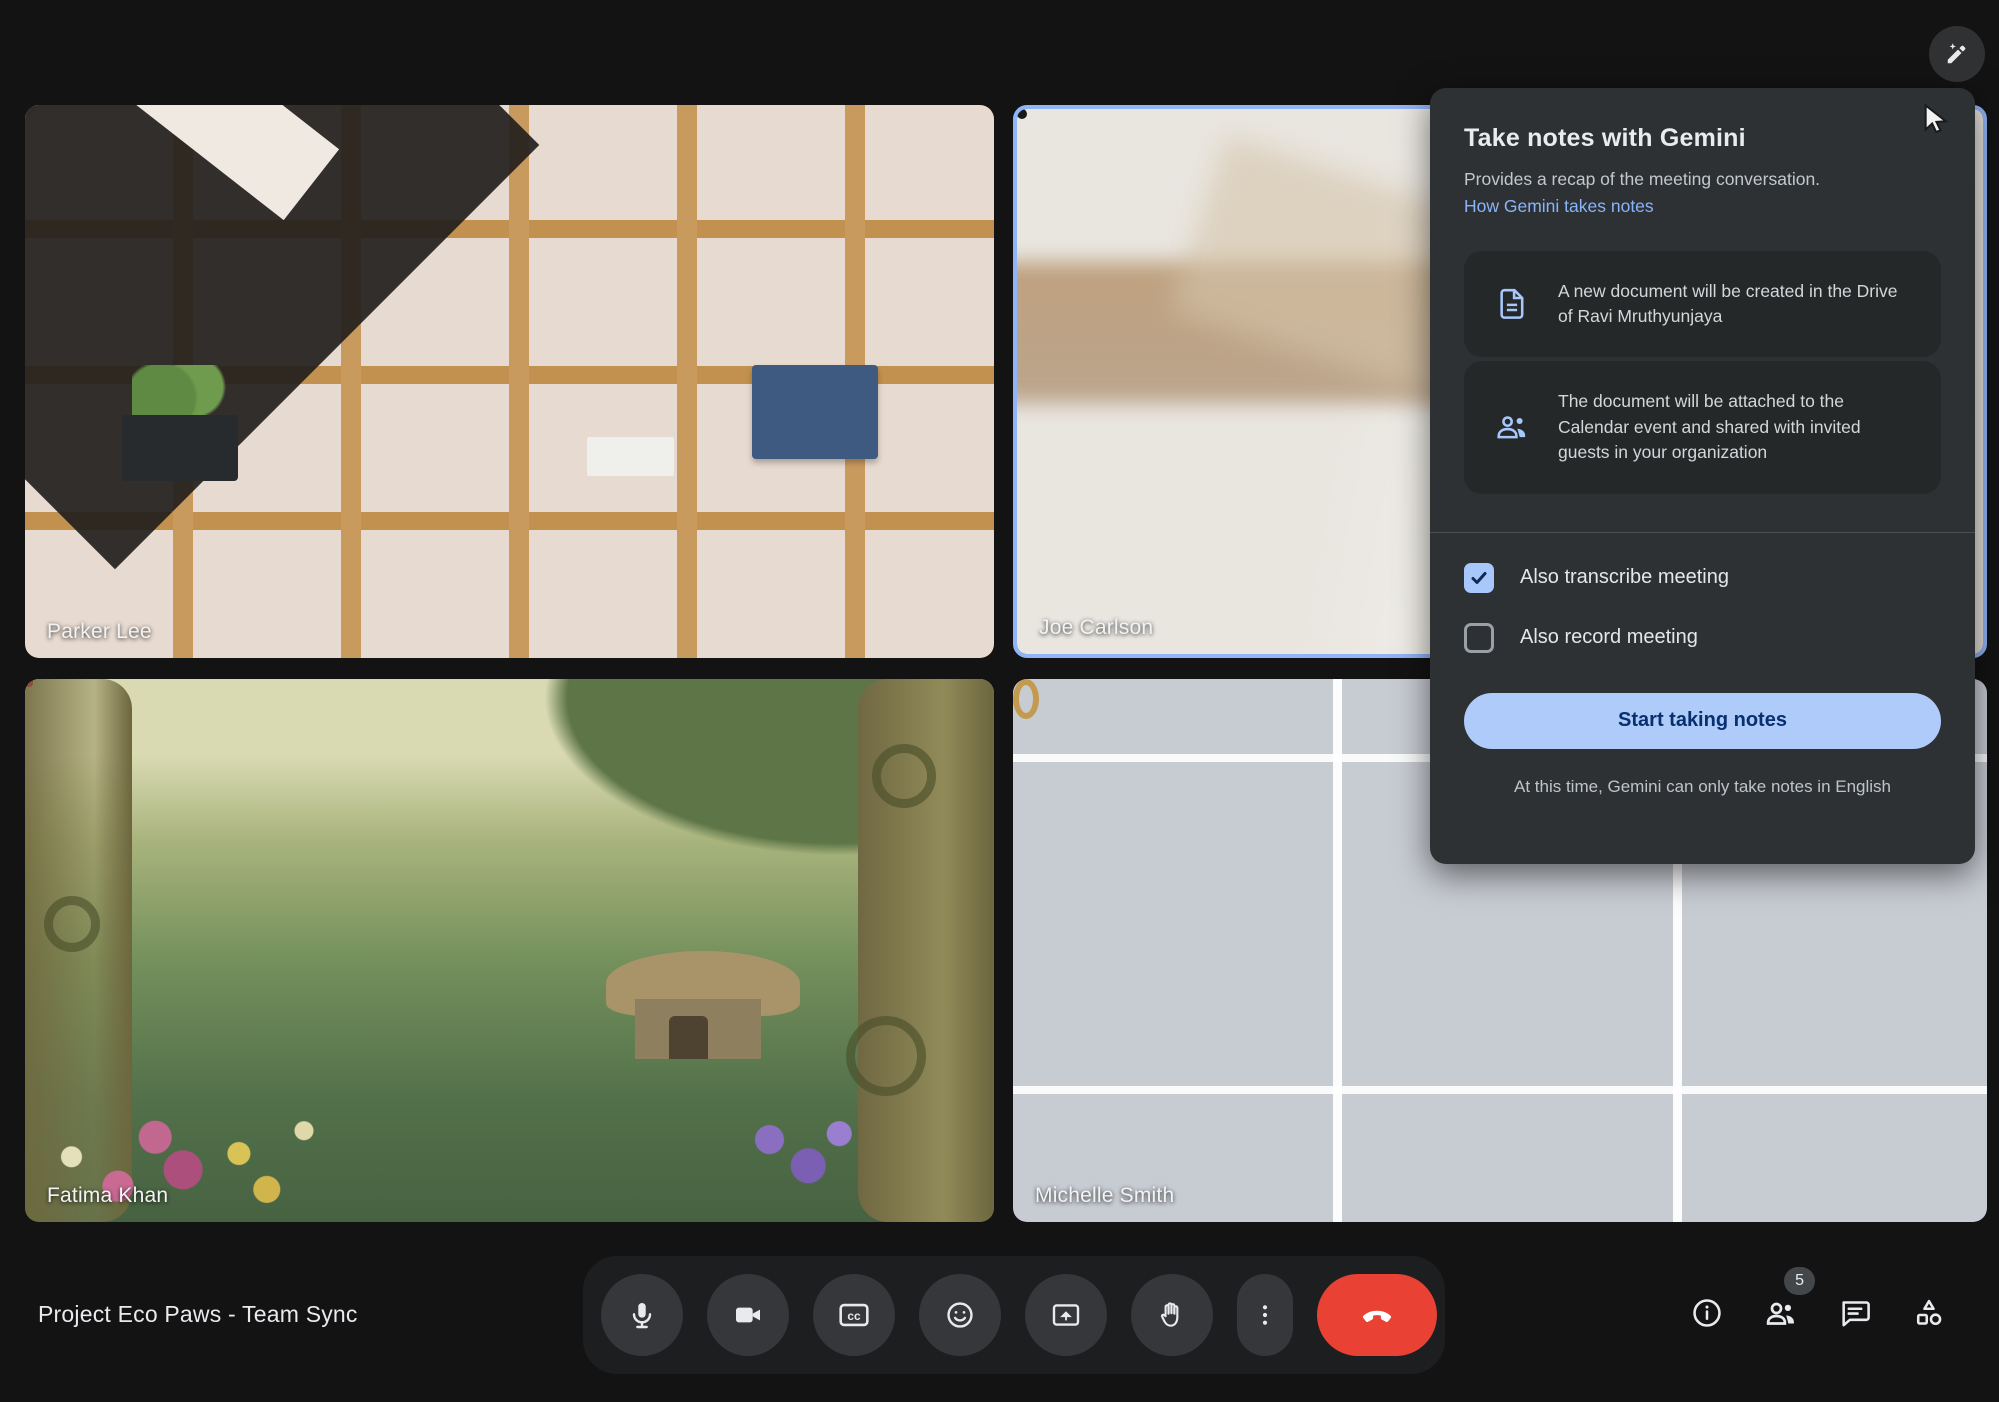 The width and height of the screenshot is (1999, 1402). I want to click on captions-button: cc, so click(854, 1315).